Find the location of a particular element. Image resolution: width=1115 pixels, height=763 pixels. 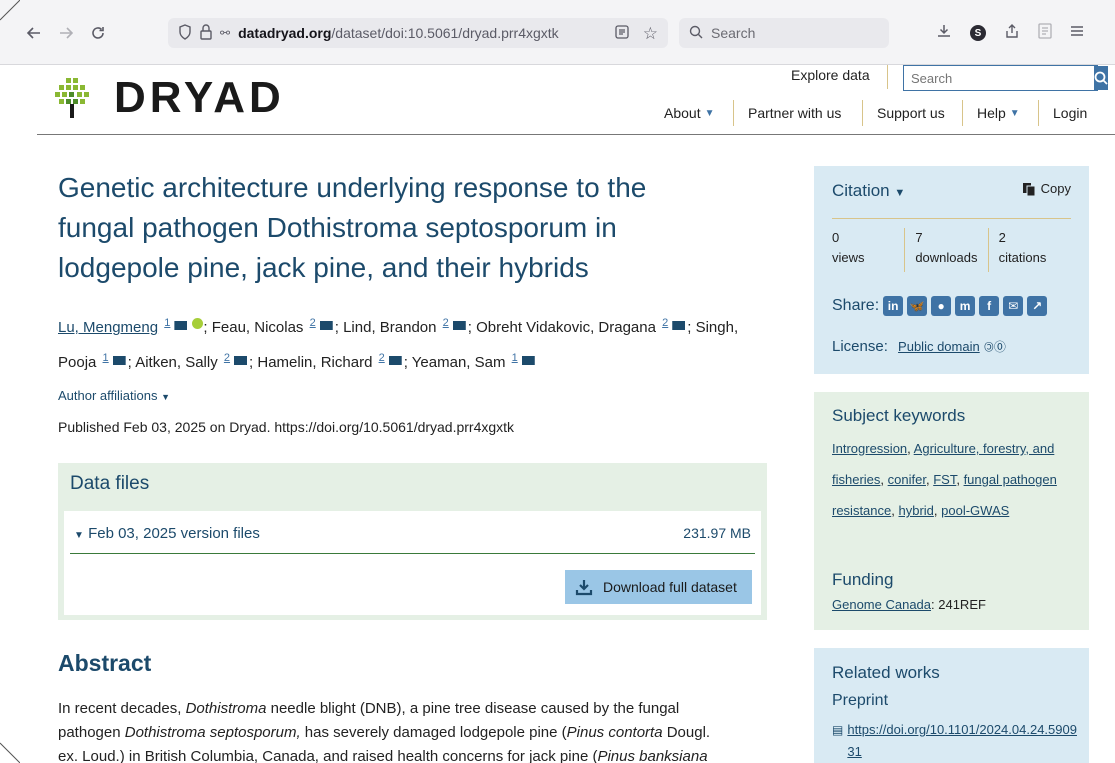

email-share-icon: ✉ is located at coordinates (1013, 306).